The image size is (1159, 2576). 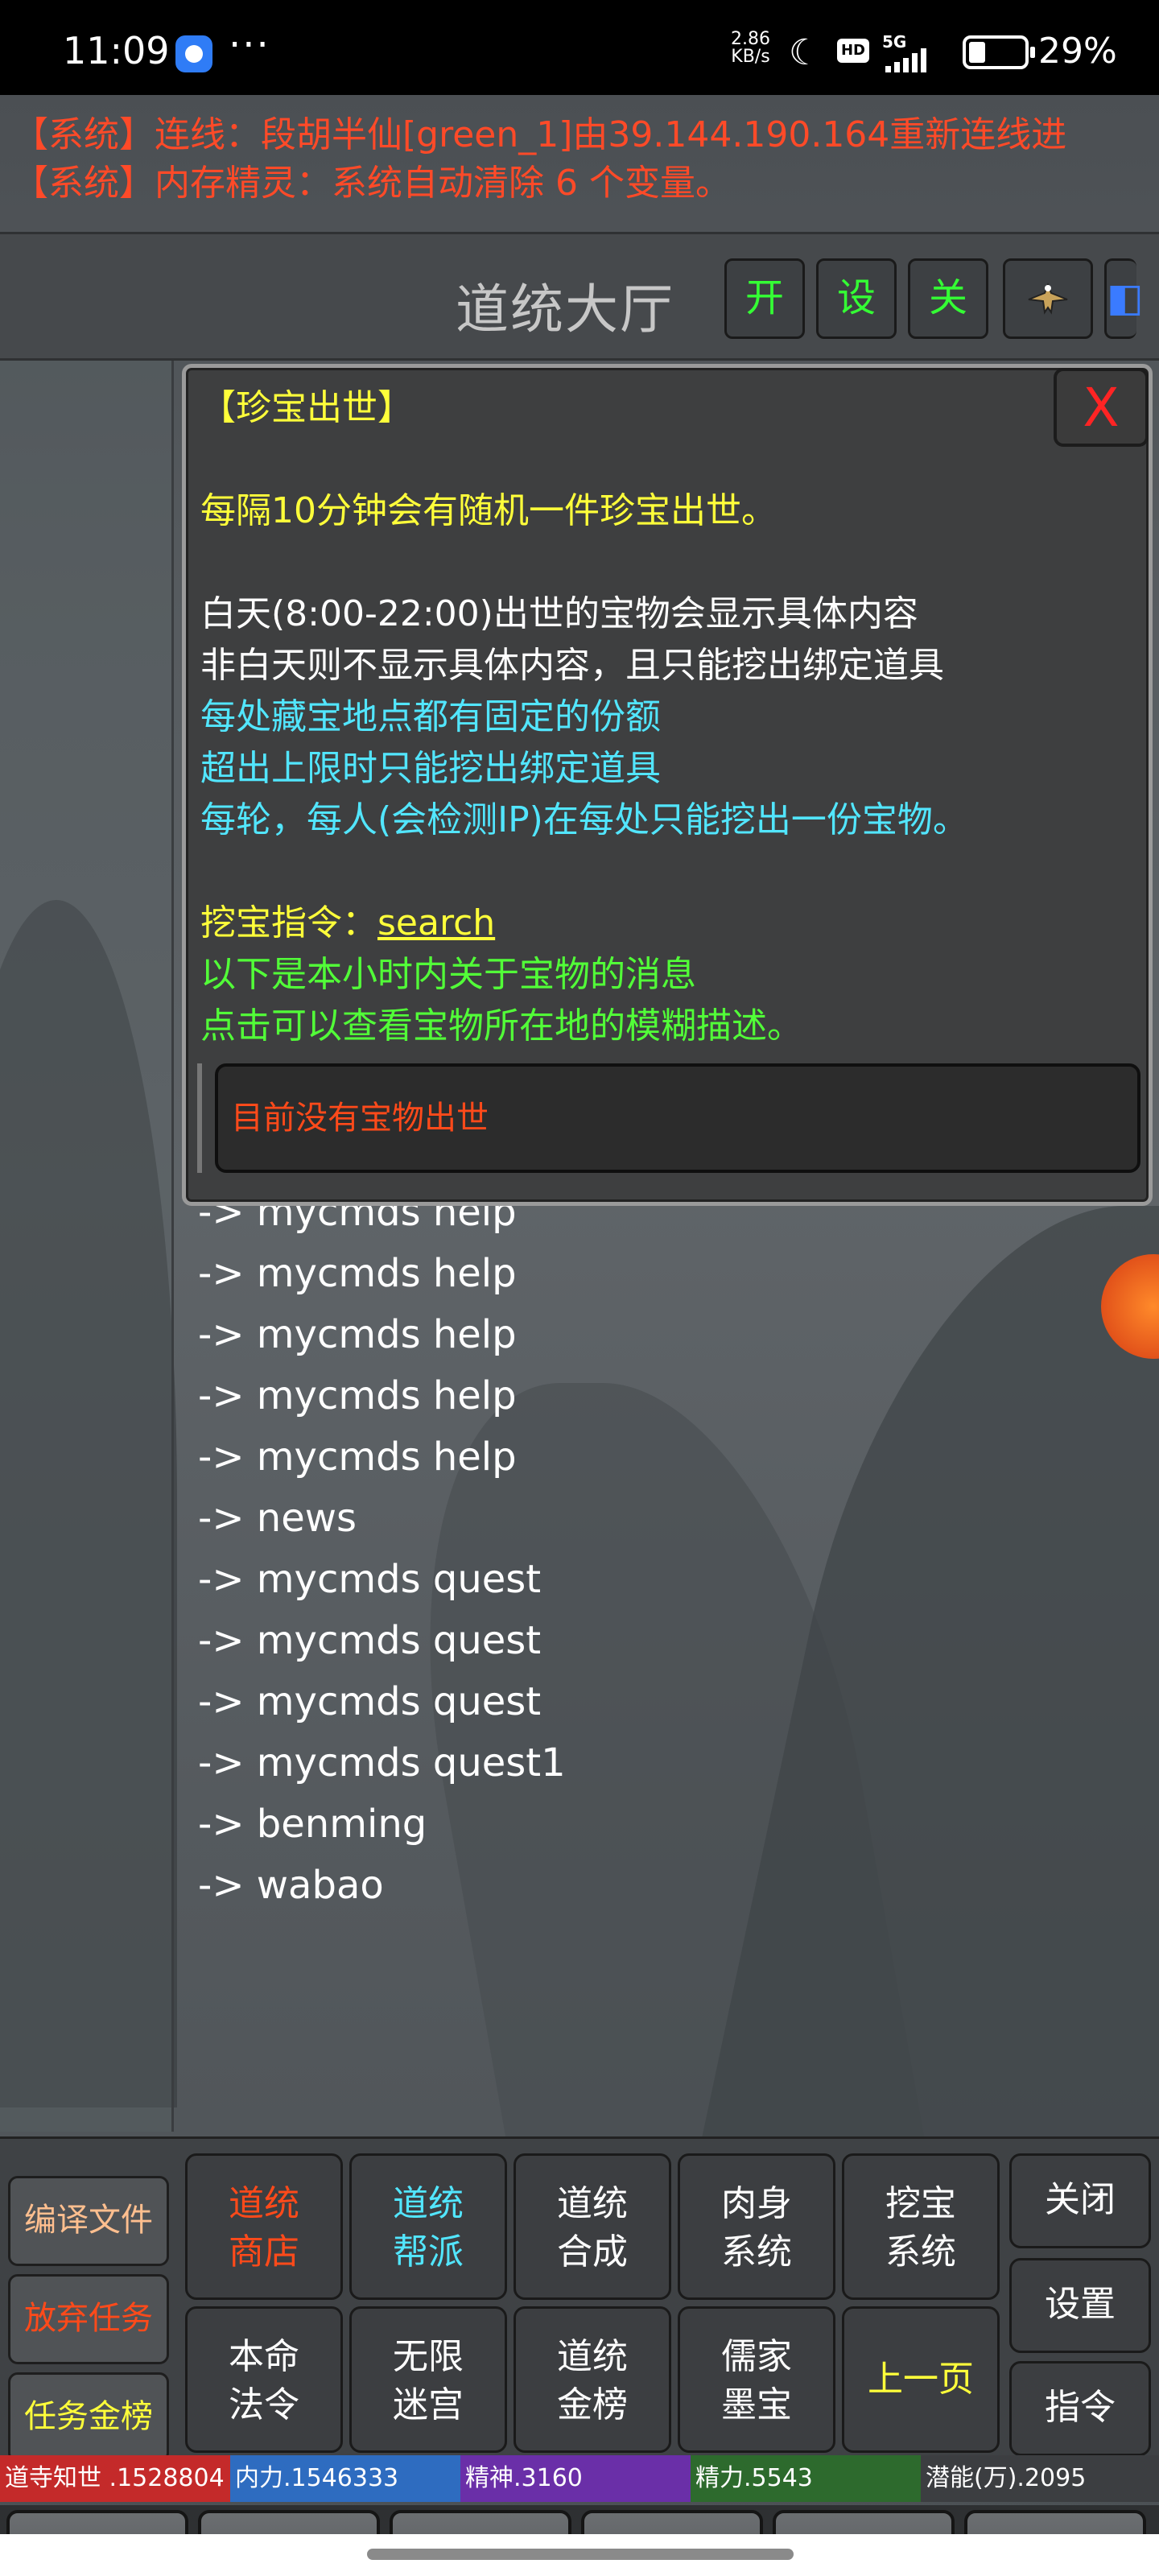 I want to click on popup-line: 白天(8:00-22:00)出世的宝物会显示具体内容, so click(x=559, y=613).